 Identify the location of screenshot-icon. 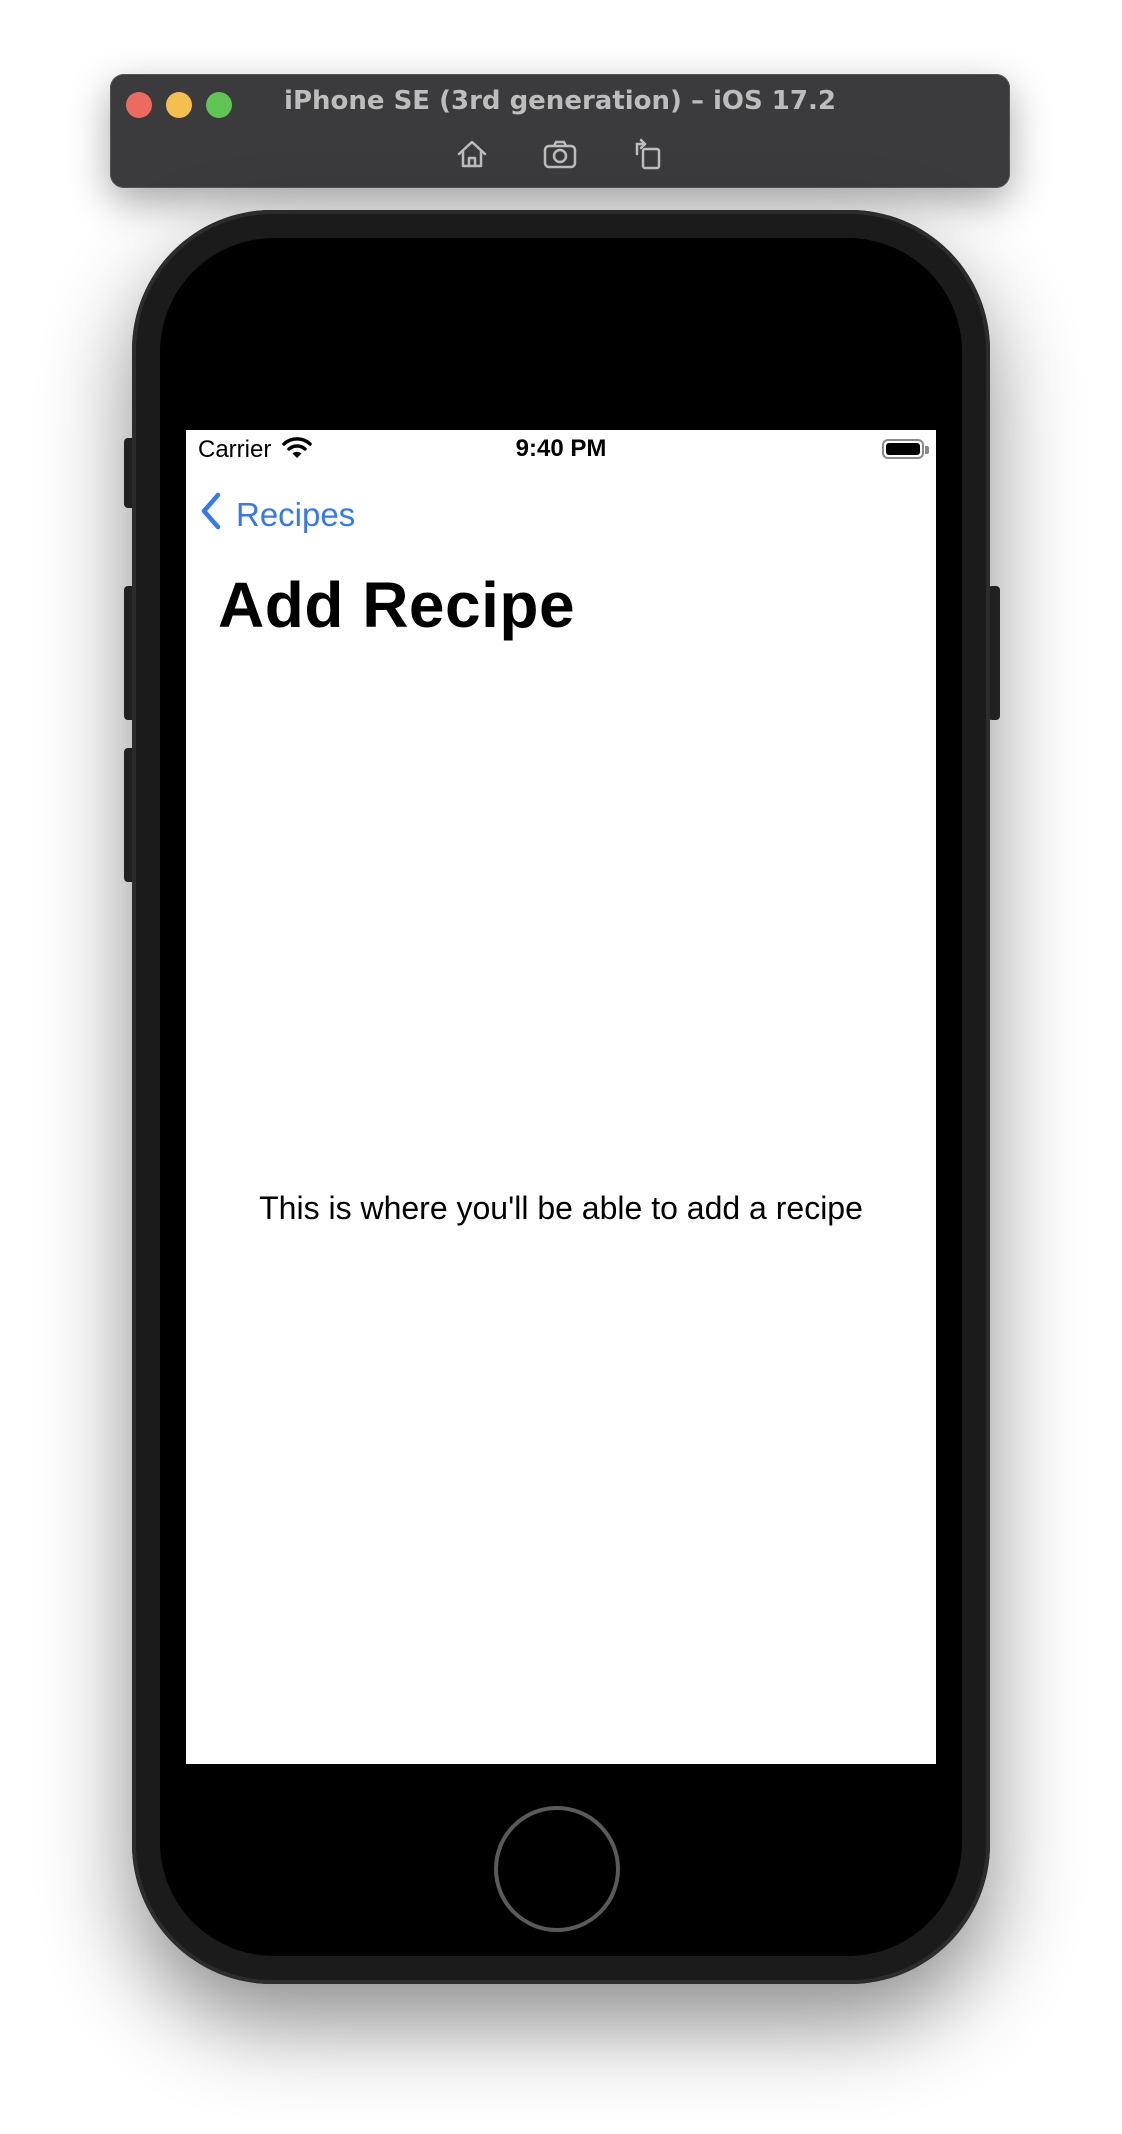
(560, 154).